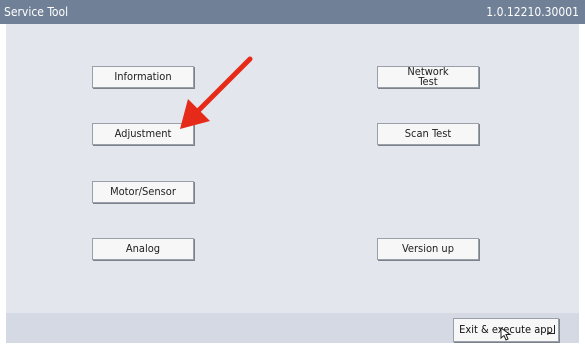 The image size is (585, 347). What do you see at coordinates (143, 192) in the screenshot?
I see `motor-sensor-button: Motor/Sensor` at bounding box center [143, 192].